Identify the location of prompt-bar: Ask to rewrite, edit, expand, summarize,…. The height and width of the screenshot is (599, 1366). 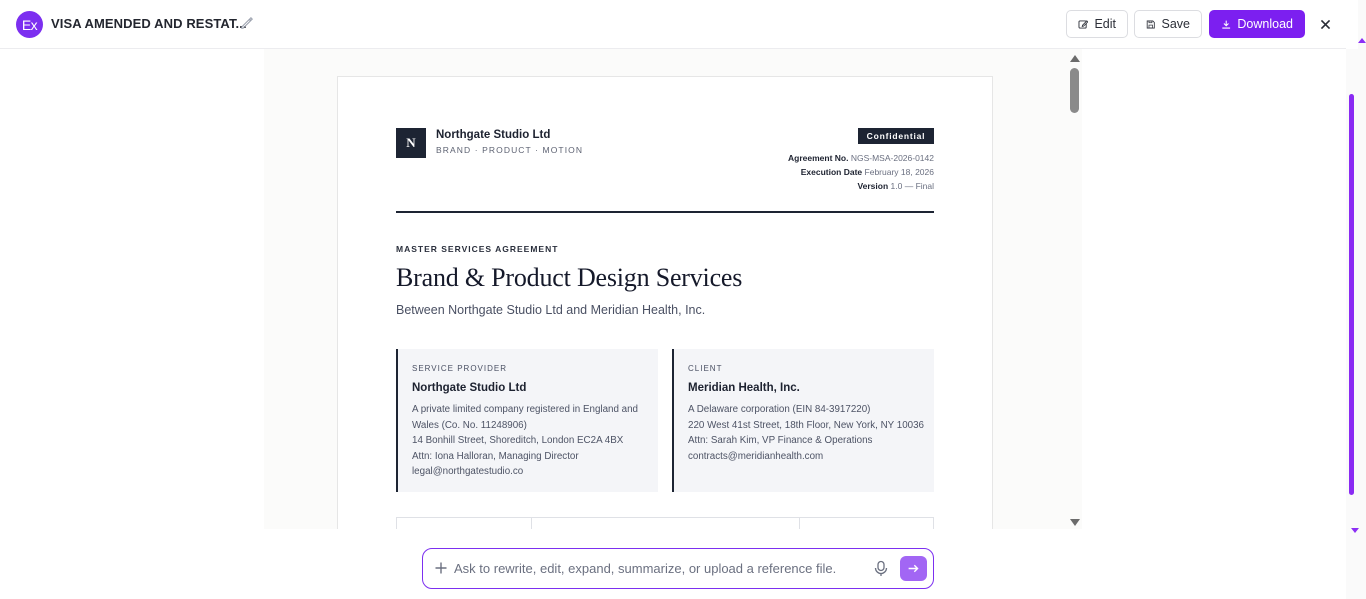
(678, 568).